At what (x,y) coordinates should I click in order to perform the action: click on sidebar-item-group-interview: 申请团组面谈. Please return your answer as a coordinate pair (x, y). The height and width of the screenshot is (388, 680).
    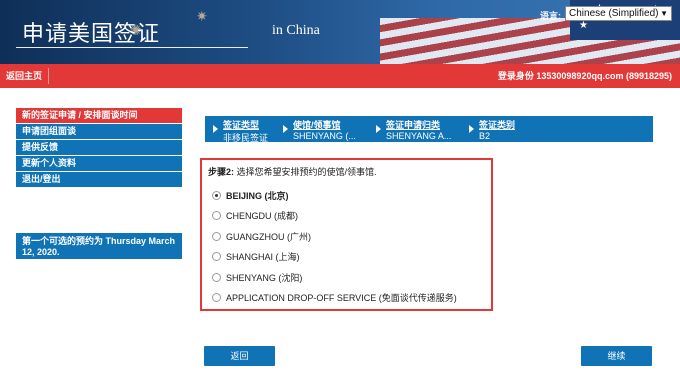
    Looking at the image, I should click on (99, 131).